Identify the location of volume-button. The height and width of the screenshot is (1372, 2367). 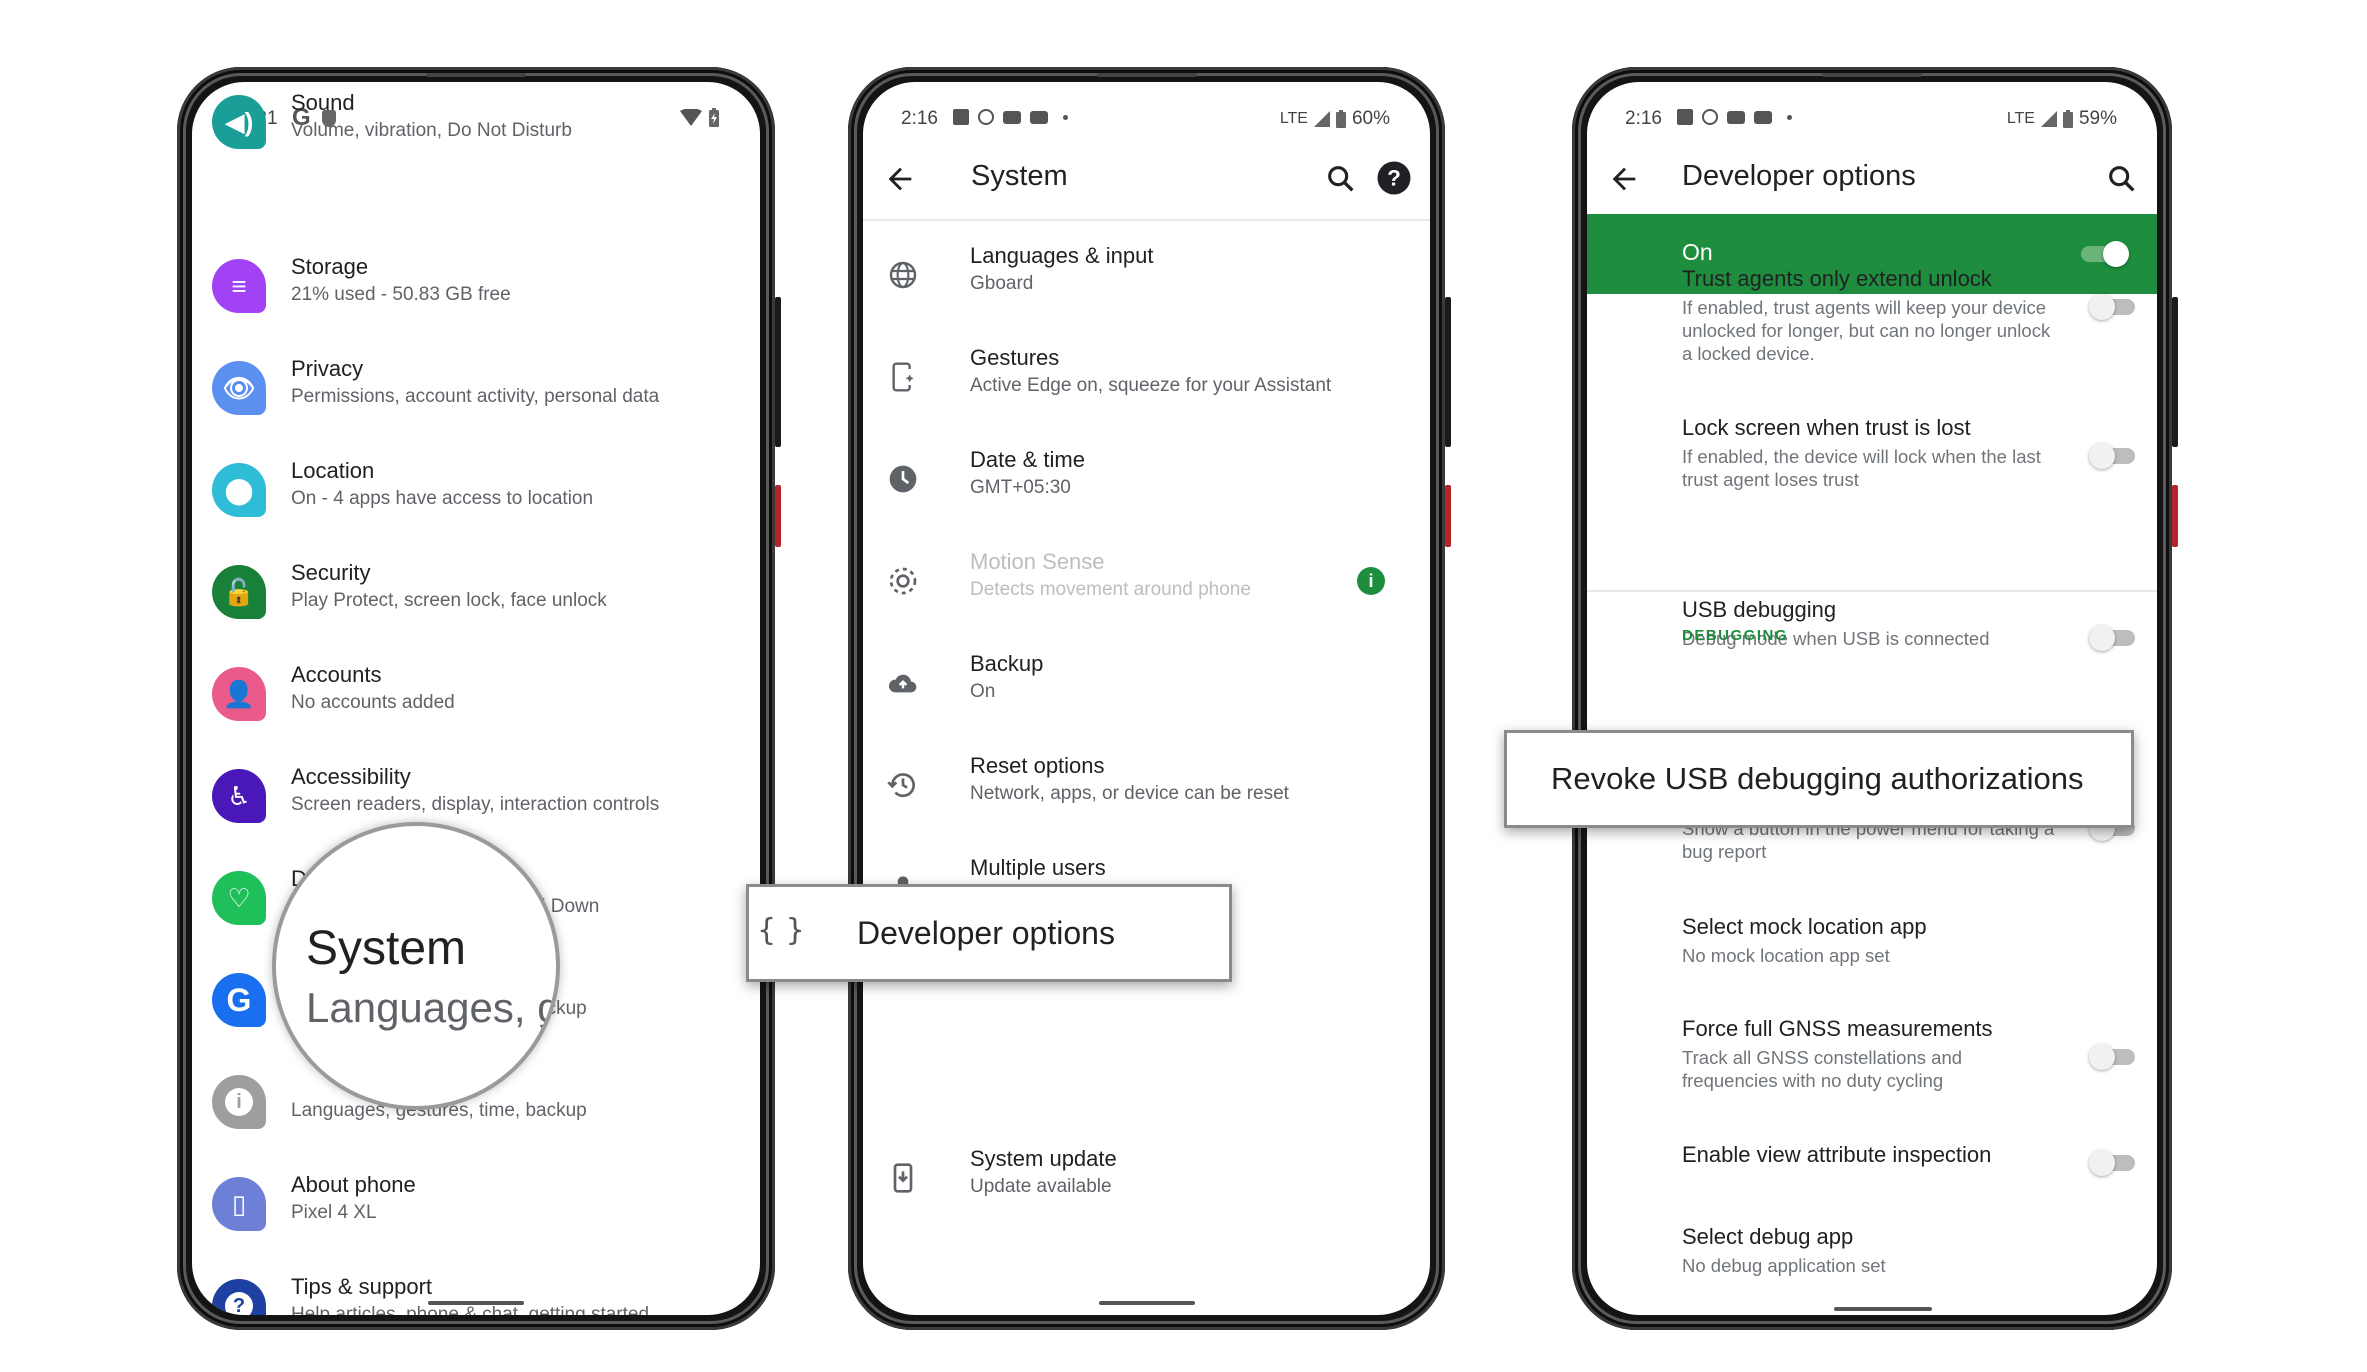
(1448, 372).